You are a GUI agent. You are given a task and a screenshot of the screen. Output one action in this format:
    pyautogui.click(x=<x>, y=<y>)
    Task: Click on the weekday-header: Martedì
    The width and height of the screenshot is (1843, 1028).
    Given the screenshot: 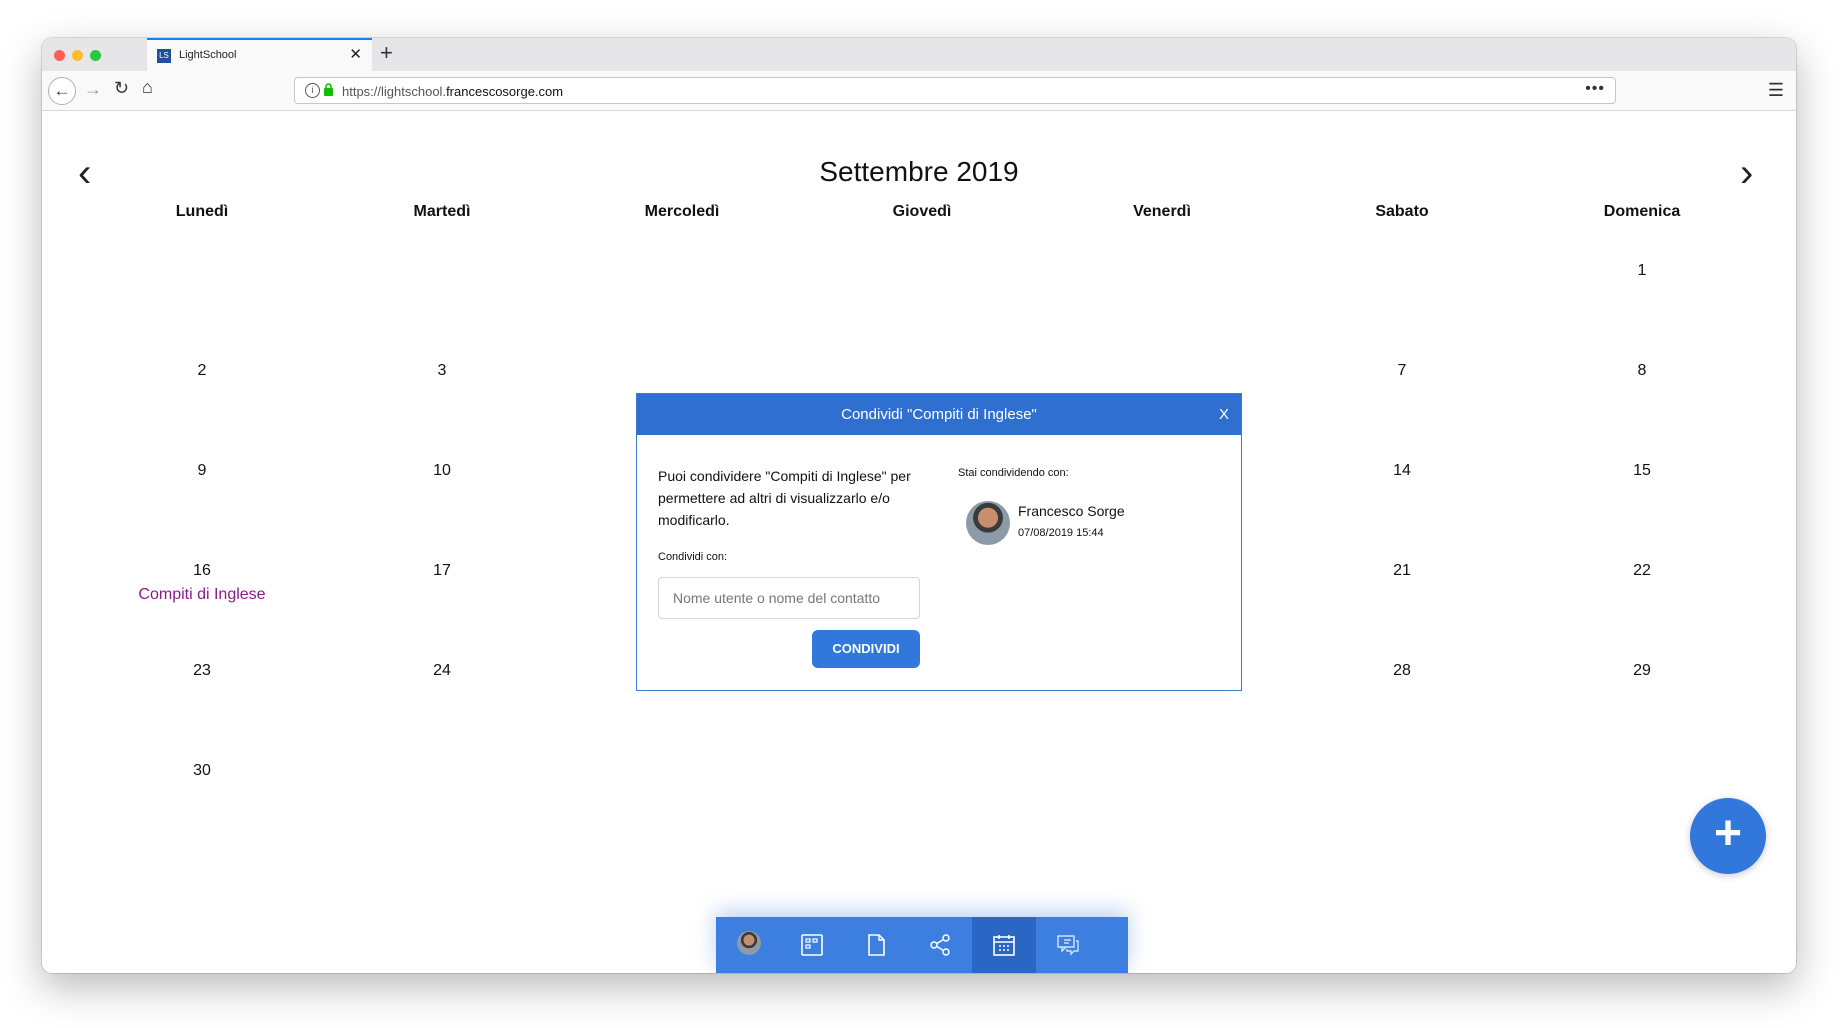 What is the action you would take?
    pyautogui.click(x=442, y=211)
    